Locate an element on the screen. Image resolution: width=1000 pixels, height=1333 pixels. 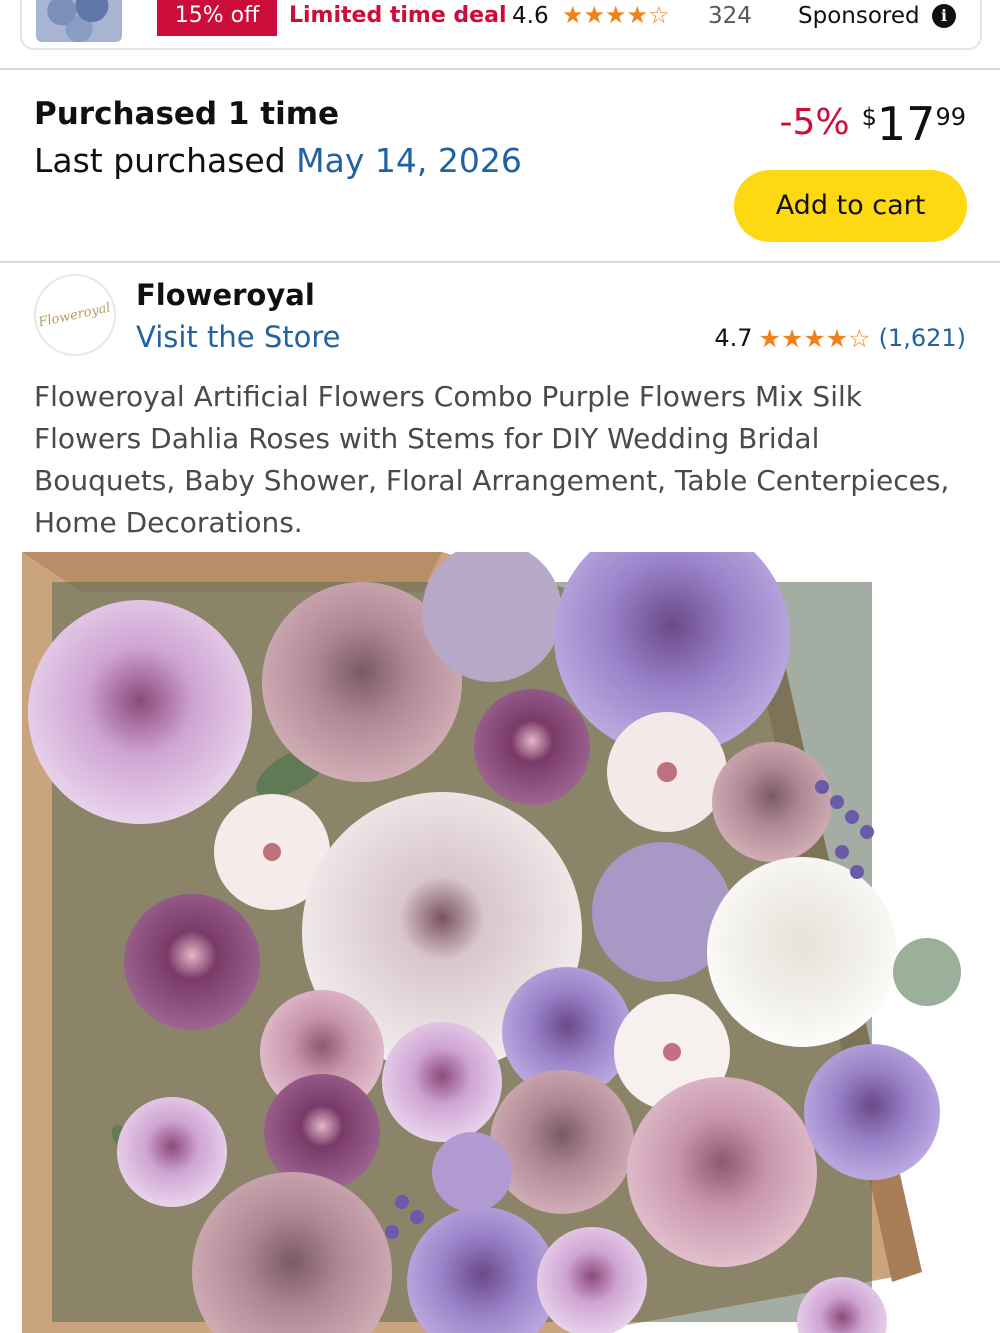
sponsored-review-count: 324 is located at coordinates (730, 16).